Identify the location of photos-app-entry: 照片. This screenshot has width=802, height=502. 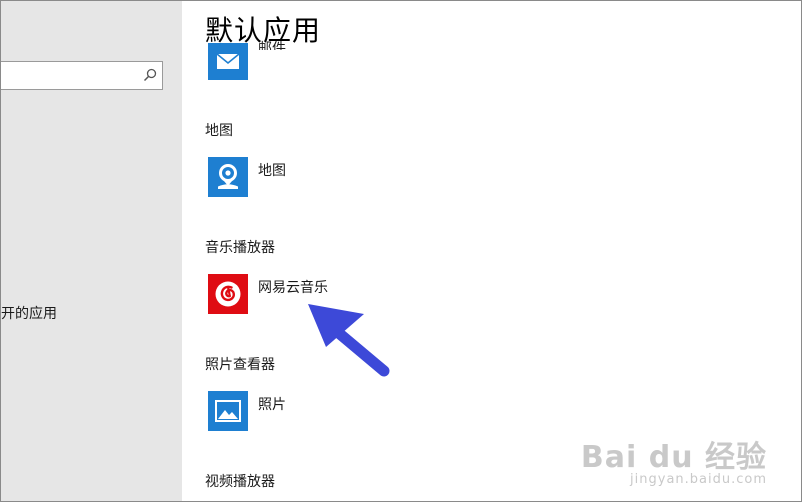
(247, 411).